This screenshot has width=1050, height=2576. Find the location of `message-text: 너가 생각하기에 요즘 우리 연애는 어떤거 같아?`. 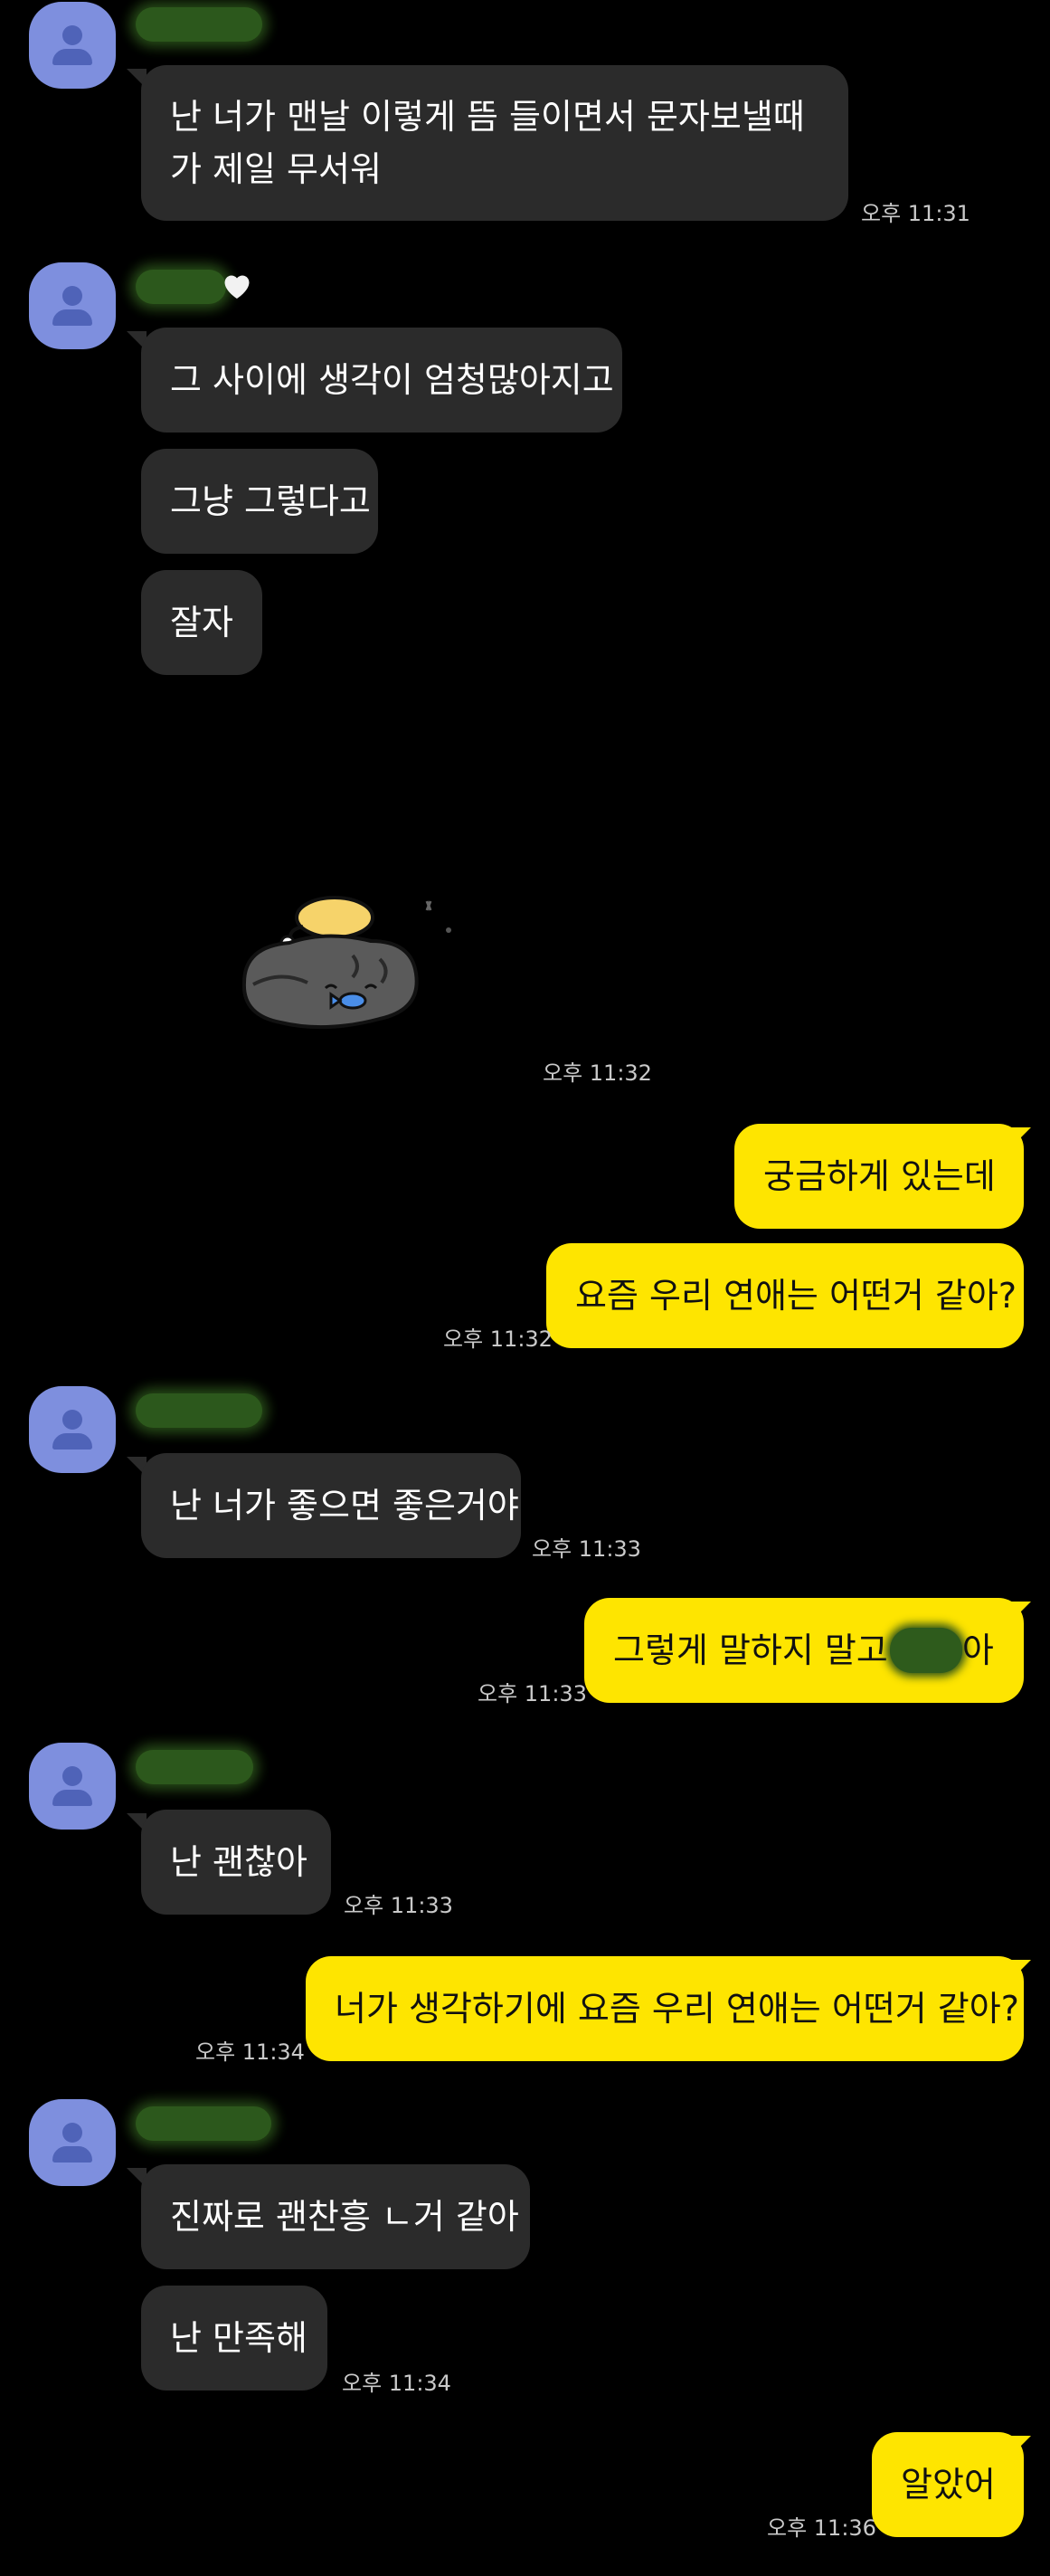

message-text: 너가 생각하기에 요즘 우리 연애는 어떤거 같아? is located at coordinates (677, 2009).